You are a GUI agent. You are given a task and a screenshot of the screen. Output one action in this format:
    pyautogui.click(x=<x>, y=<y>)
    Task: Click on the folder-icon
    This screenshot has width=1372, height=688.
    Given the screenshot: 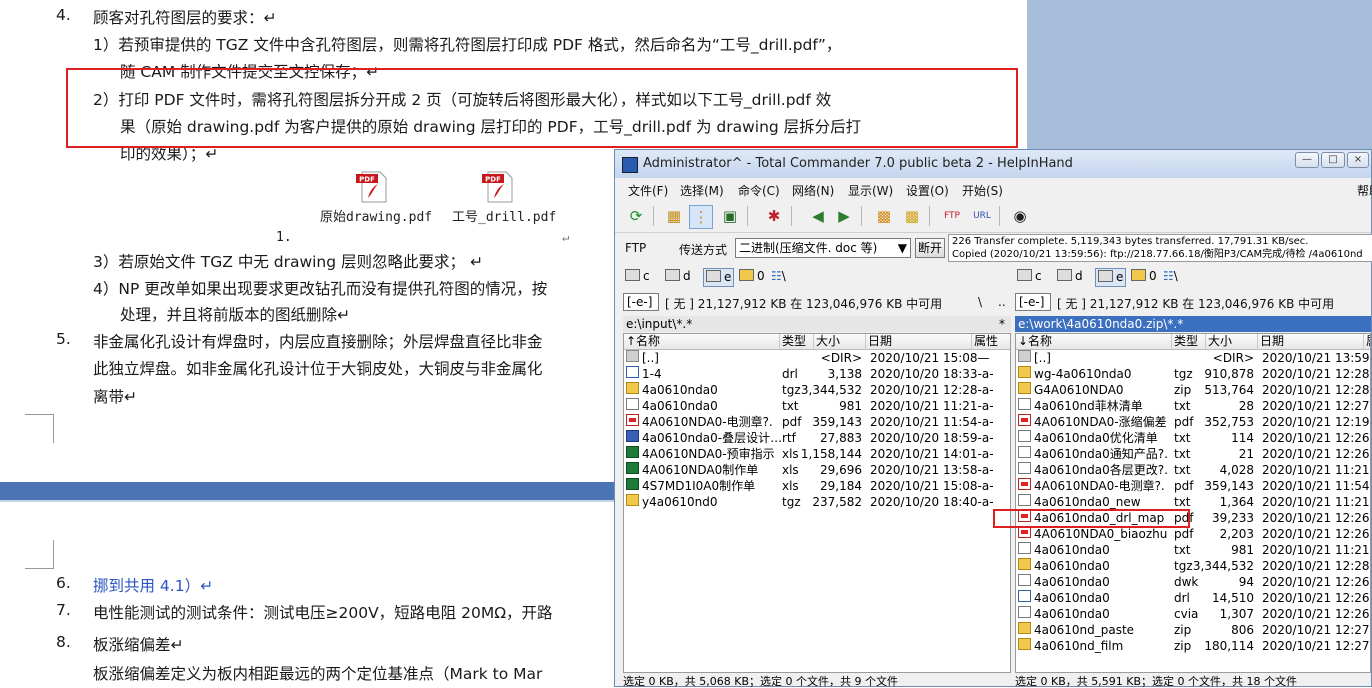 What is the action you would take?
    pyautogui.click(x=632, y=500)
    